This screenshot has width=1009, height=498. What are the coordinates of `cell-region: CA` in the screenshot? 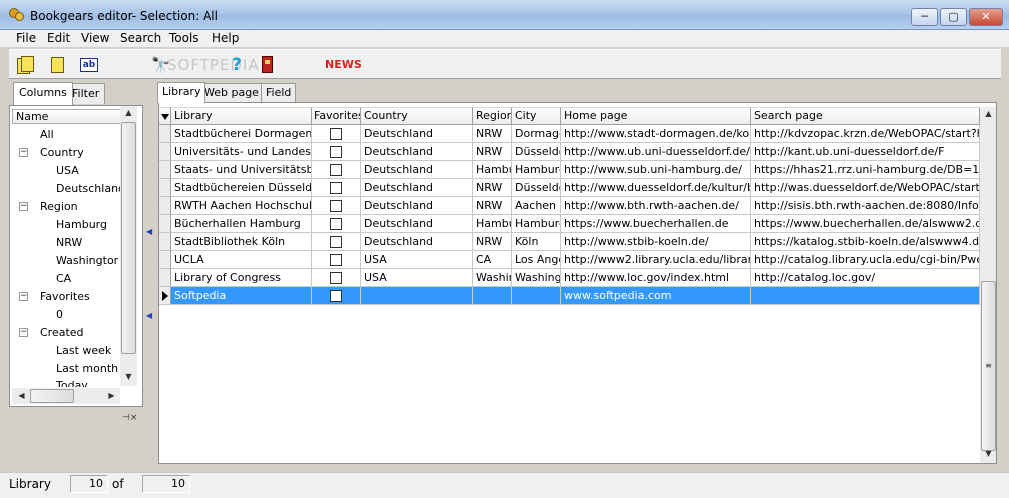 It's located at (492, 260).